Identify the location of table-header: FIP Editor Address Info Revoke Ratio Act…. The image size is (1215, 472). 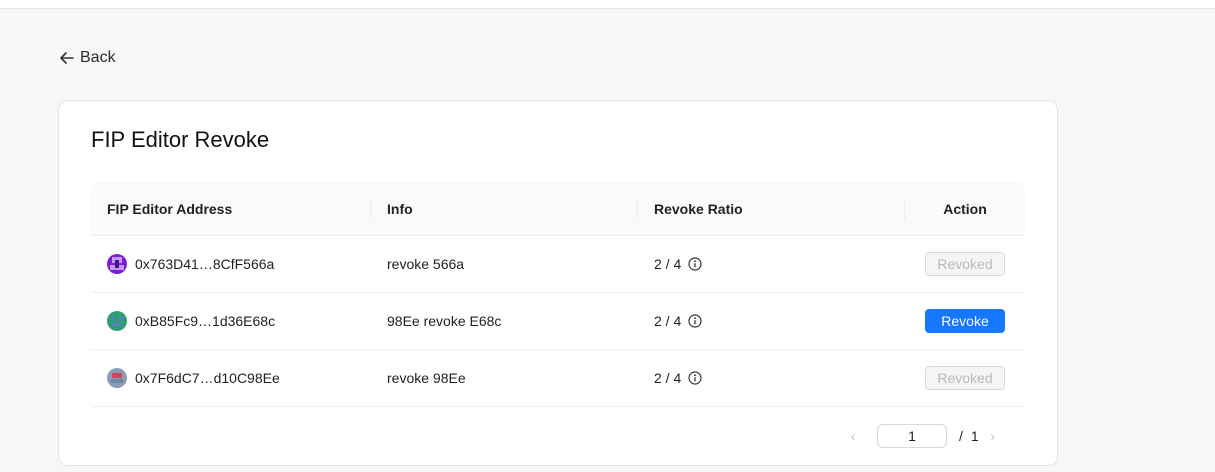
(558, 209).